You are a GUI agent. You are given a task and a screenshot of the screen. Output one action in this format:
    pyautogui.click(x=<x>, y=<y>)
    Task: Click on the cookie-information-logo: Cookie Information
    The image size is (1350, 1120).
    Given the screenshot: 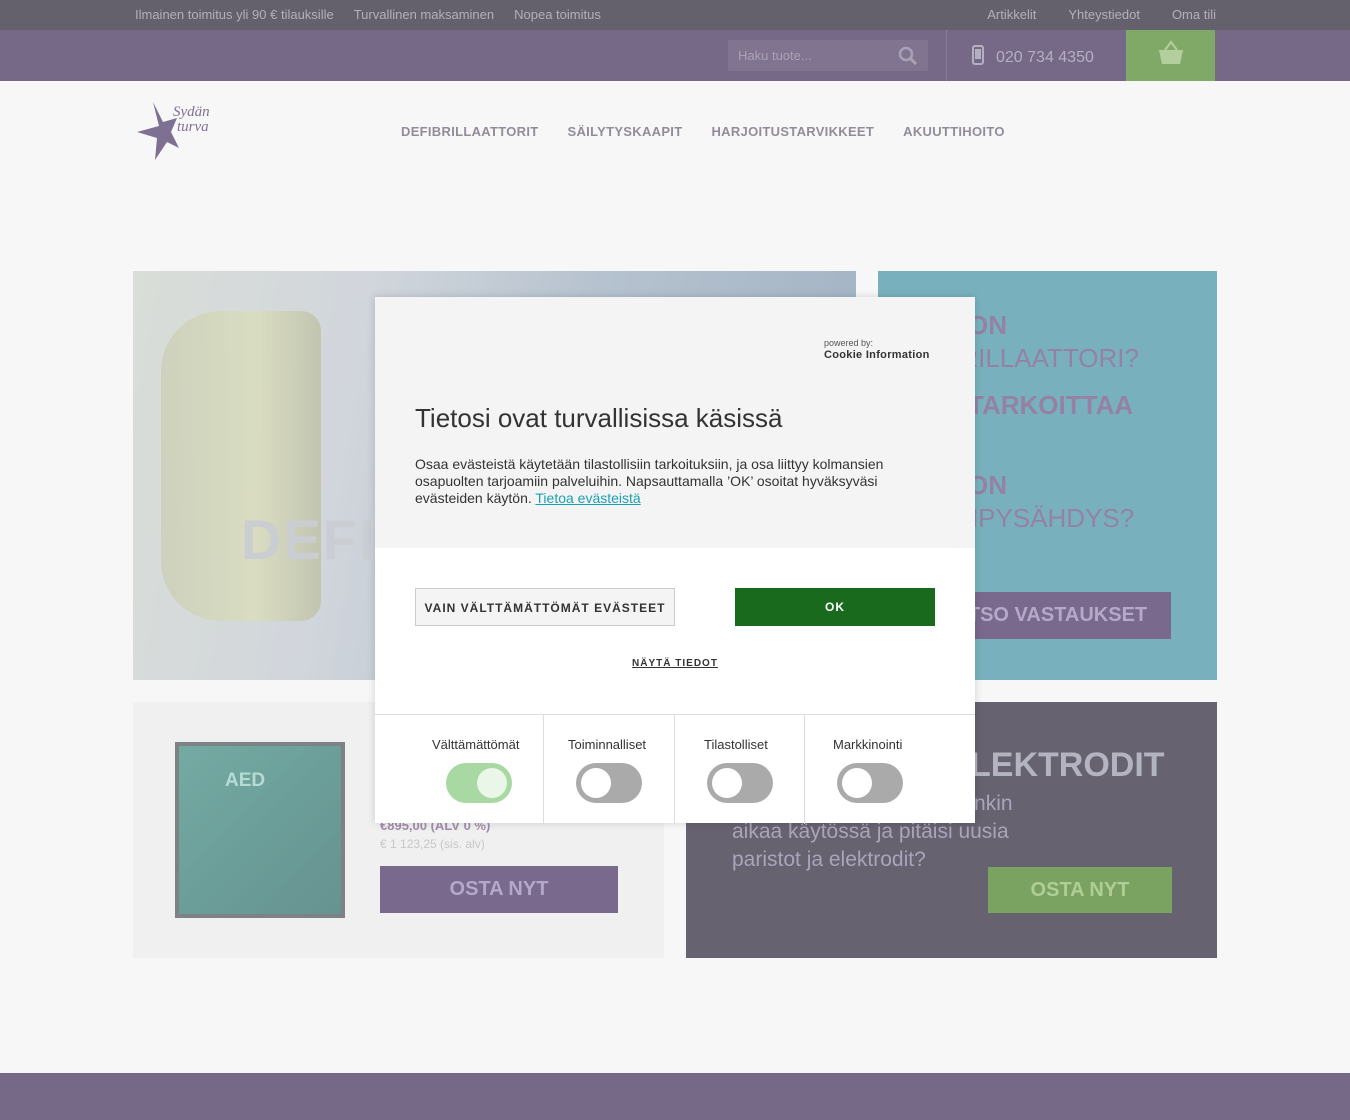 What is the action you would take?
    pyautogui.click(x=877, y=355)
    